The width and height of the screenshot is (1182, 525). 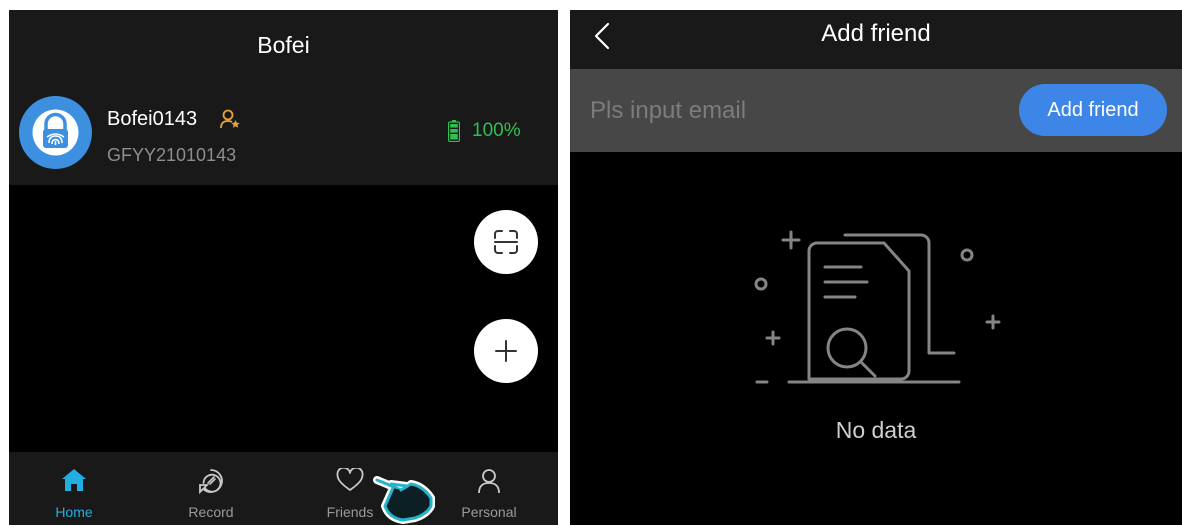 I want to click on admin-user-icon, so click(x=230, y=119).